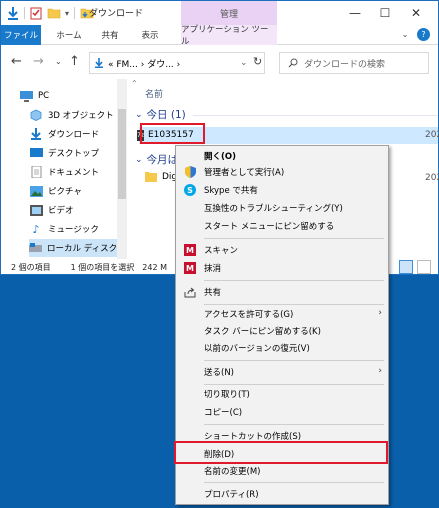 The height and width of the screenshot is (508, 439). I want to click on details-view-icon, so click(406, 267).